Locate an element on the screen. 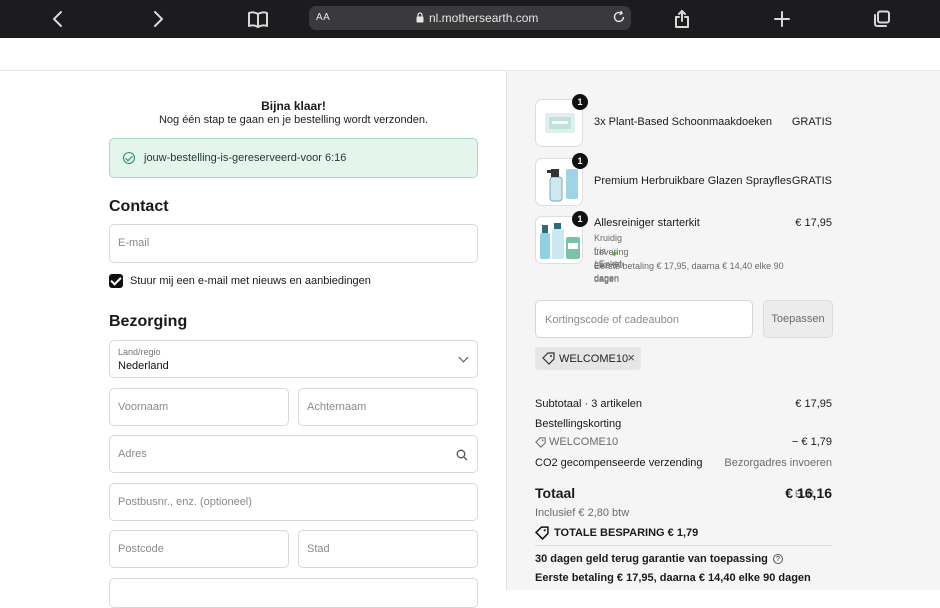  url-text: nl.mothersearth.com is located at coordinates (484, 18).